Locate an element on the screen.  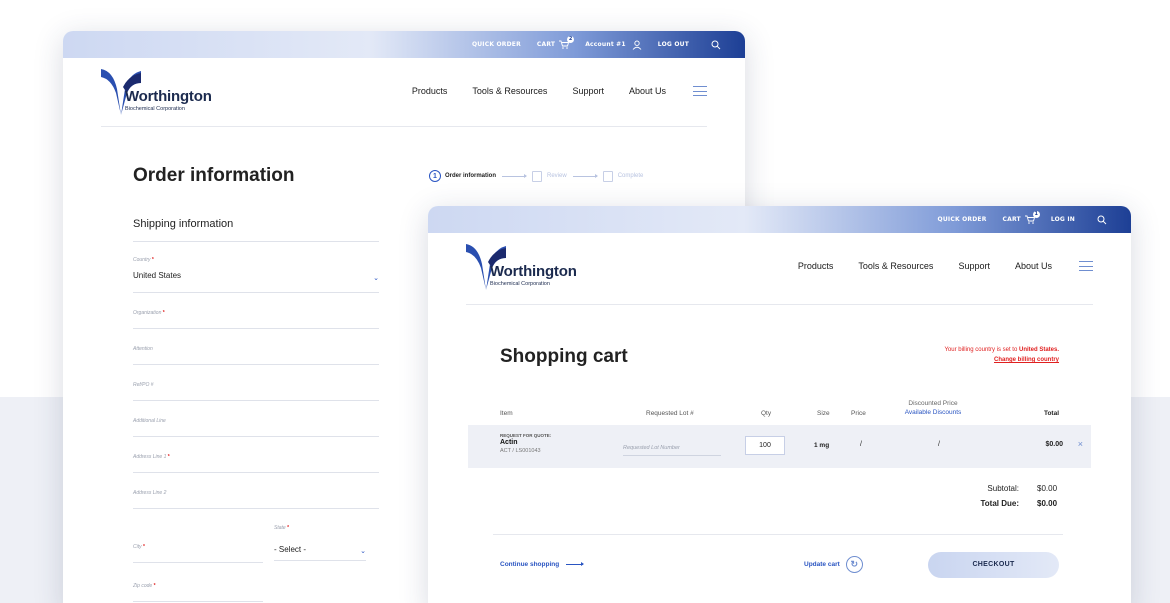
continue-shopping-link: Continue shopping is located at coordinates (542, 564).